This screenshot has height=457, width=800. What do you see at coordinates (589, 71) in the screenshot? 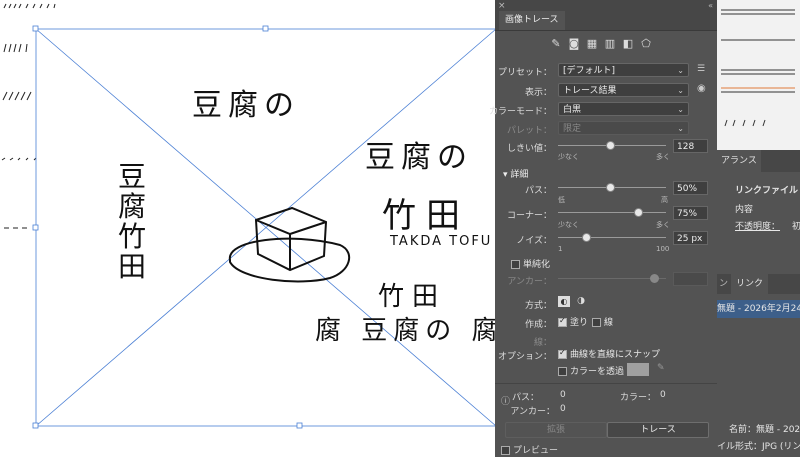
I see `preset-value: [デフォルト]` at bounding box center [589, 71].